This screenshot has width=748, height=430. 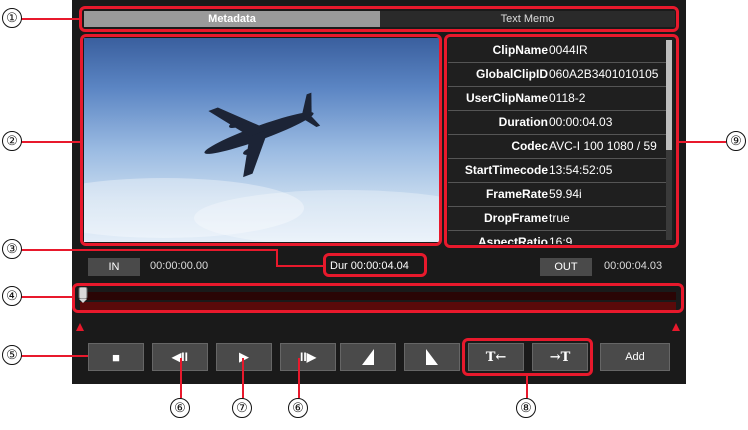 I want to click on stop-button: ■, so click(x=116, y=357).